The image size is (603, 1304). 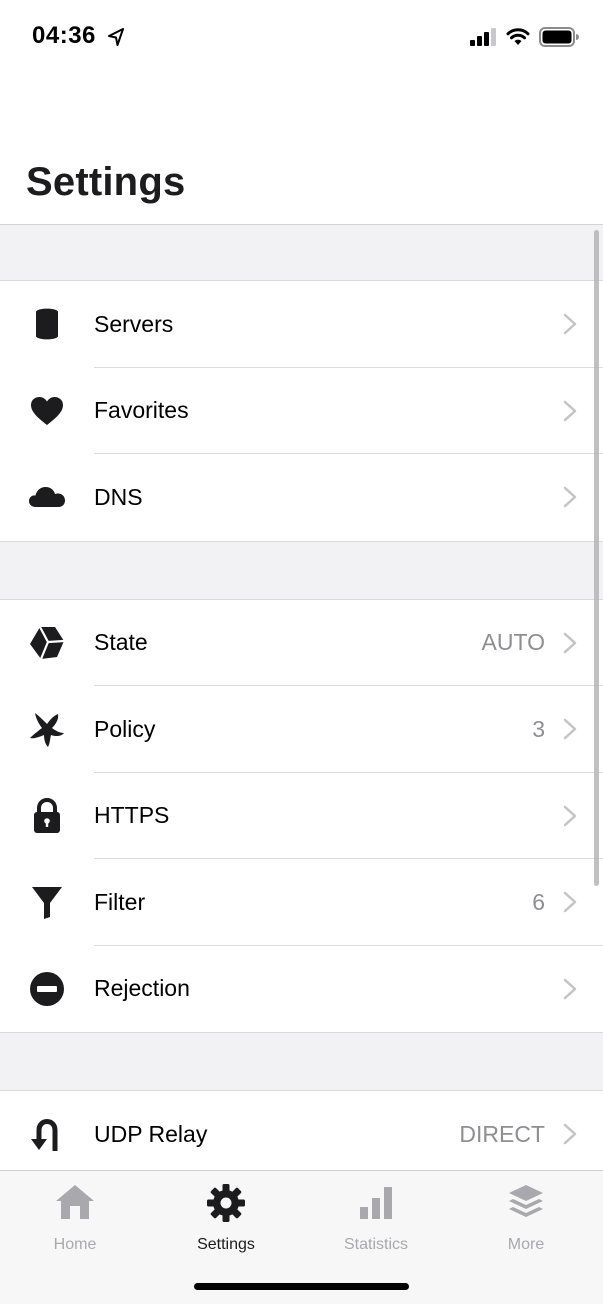 What do you see at coordinates (116, 37) in the screenshot?
I see `location-arrow-icon` at bounding box center [116, 37].